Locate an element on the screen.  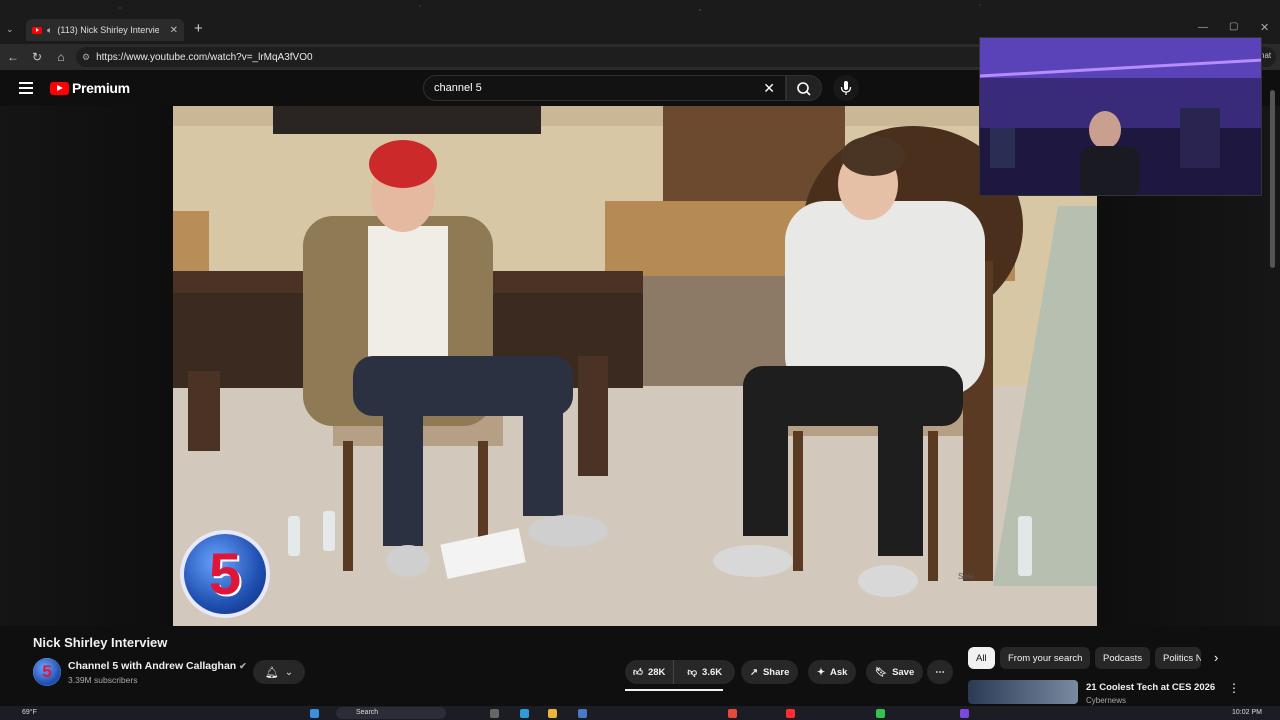
file-explorer-icon is located at coordinates (552, 713).